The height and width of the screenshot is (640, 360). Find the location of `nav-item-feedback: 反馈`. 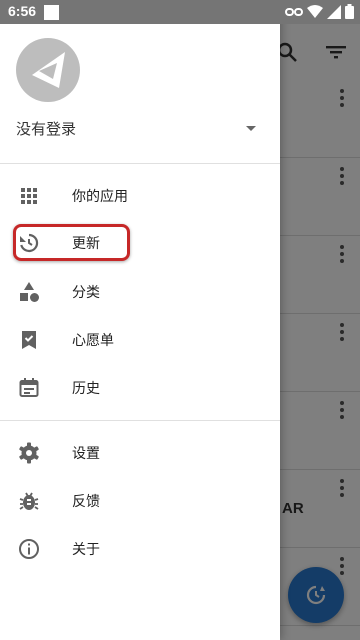

nav-item-feedback: 反馈 is located at coordinates (140, 501).